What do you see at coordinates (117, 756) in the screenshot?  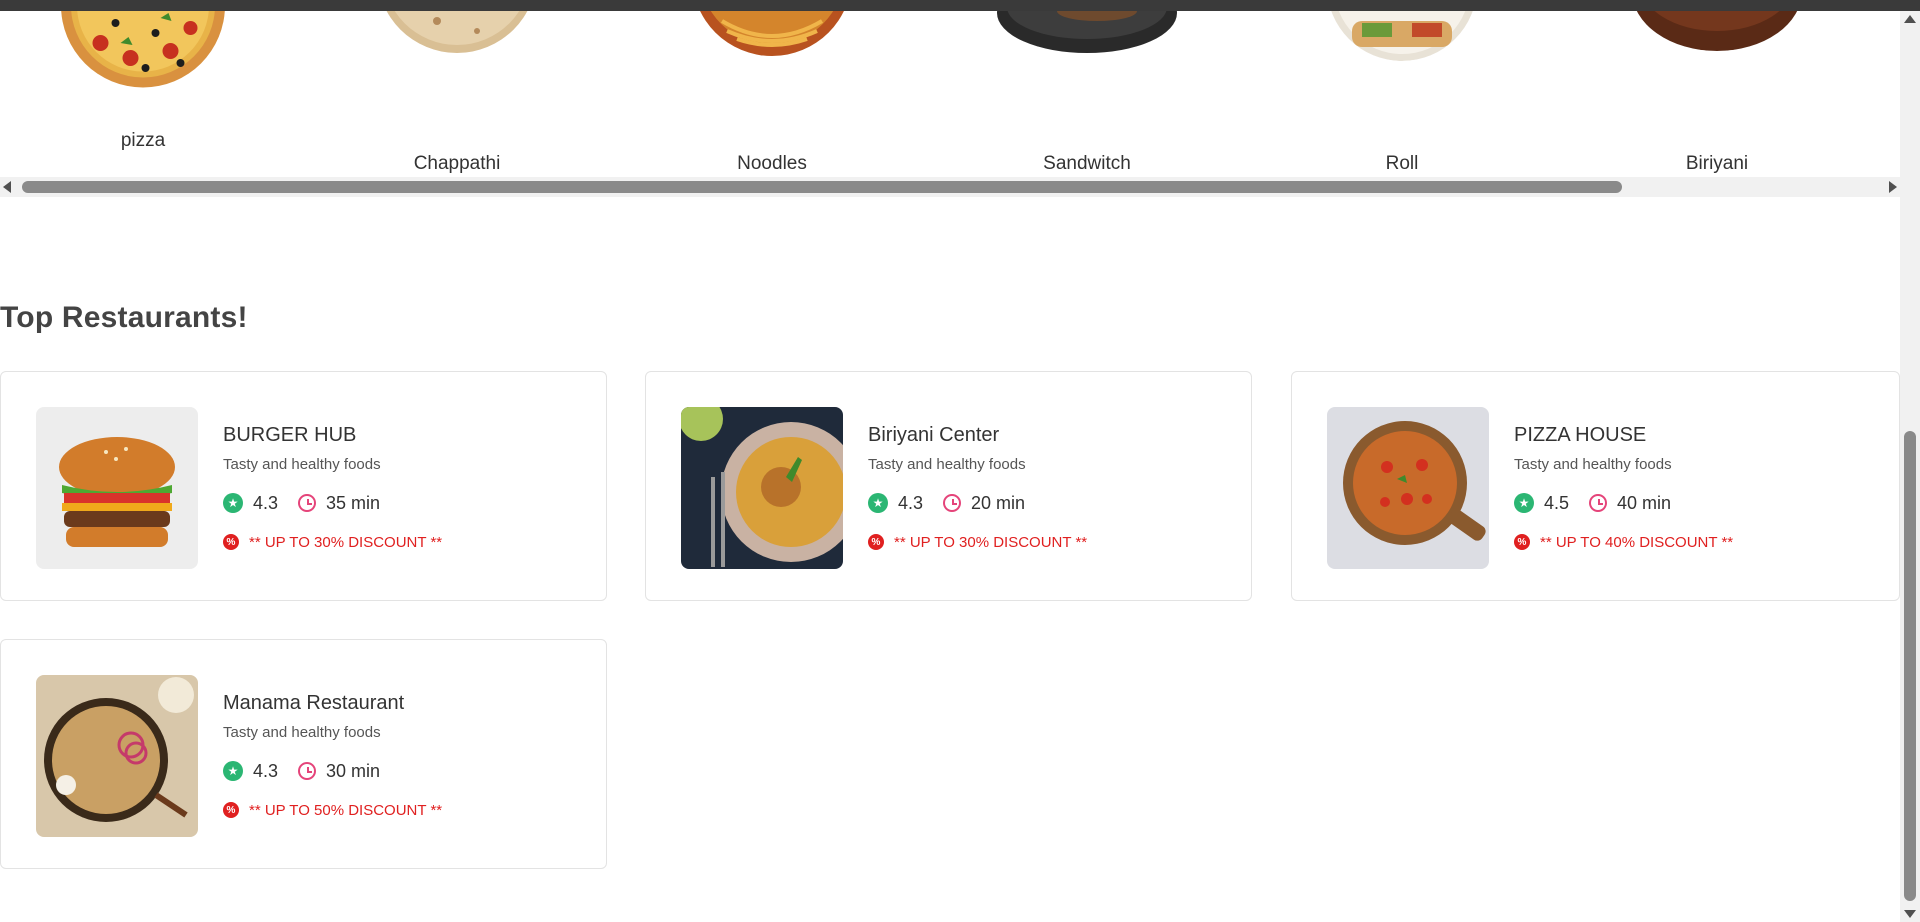 I see `biriyani-pot-image` at bounding box center [117, 756].